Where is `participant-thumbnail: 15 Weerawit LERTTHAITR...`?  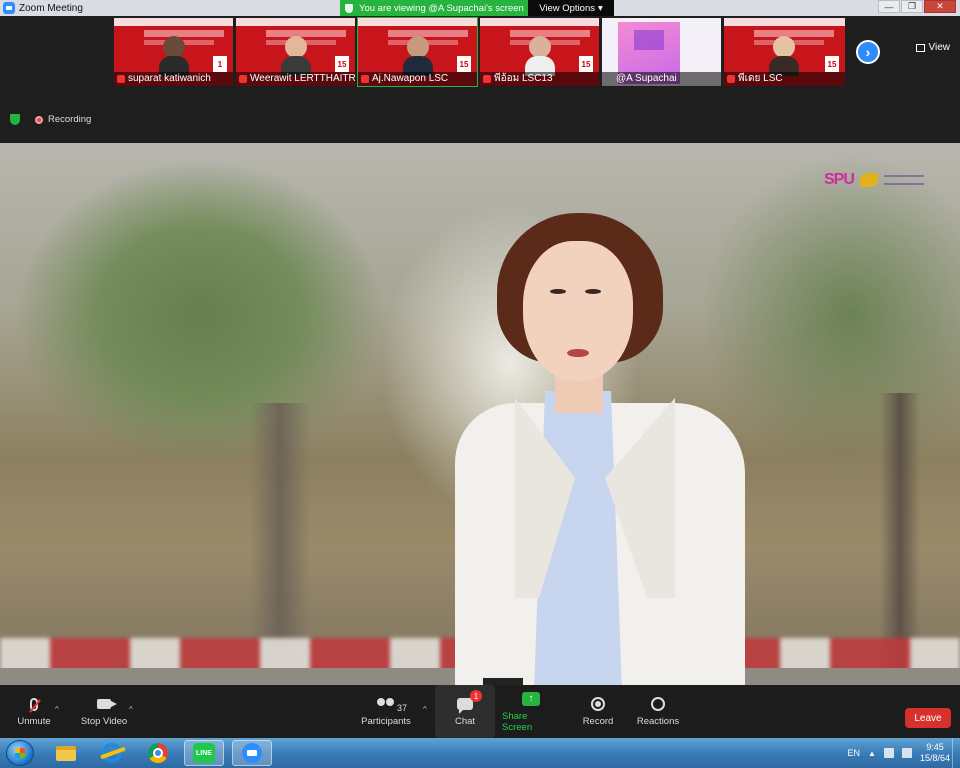
participant-thumbnail: 15 Weerawit LERTTHAITR... is located at coordinates (295, 52).